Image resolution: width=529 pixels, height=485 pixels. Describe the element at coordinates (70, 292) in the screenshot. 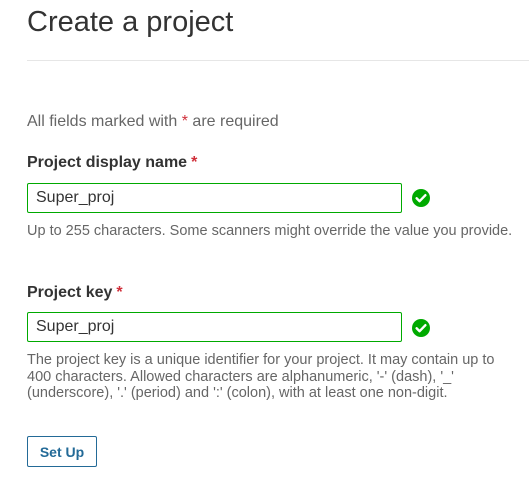

I see `project-key-label-text: Project key` at that location.